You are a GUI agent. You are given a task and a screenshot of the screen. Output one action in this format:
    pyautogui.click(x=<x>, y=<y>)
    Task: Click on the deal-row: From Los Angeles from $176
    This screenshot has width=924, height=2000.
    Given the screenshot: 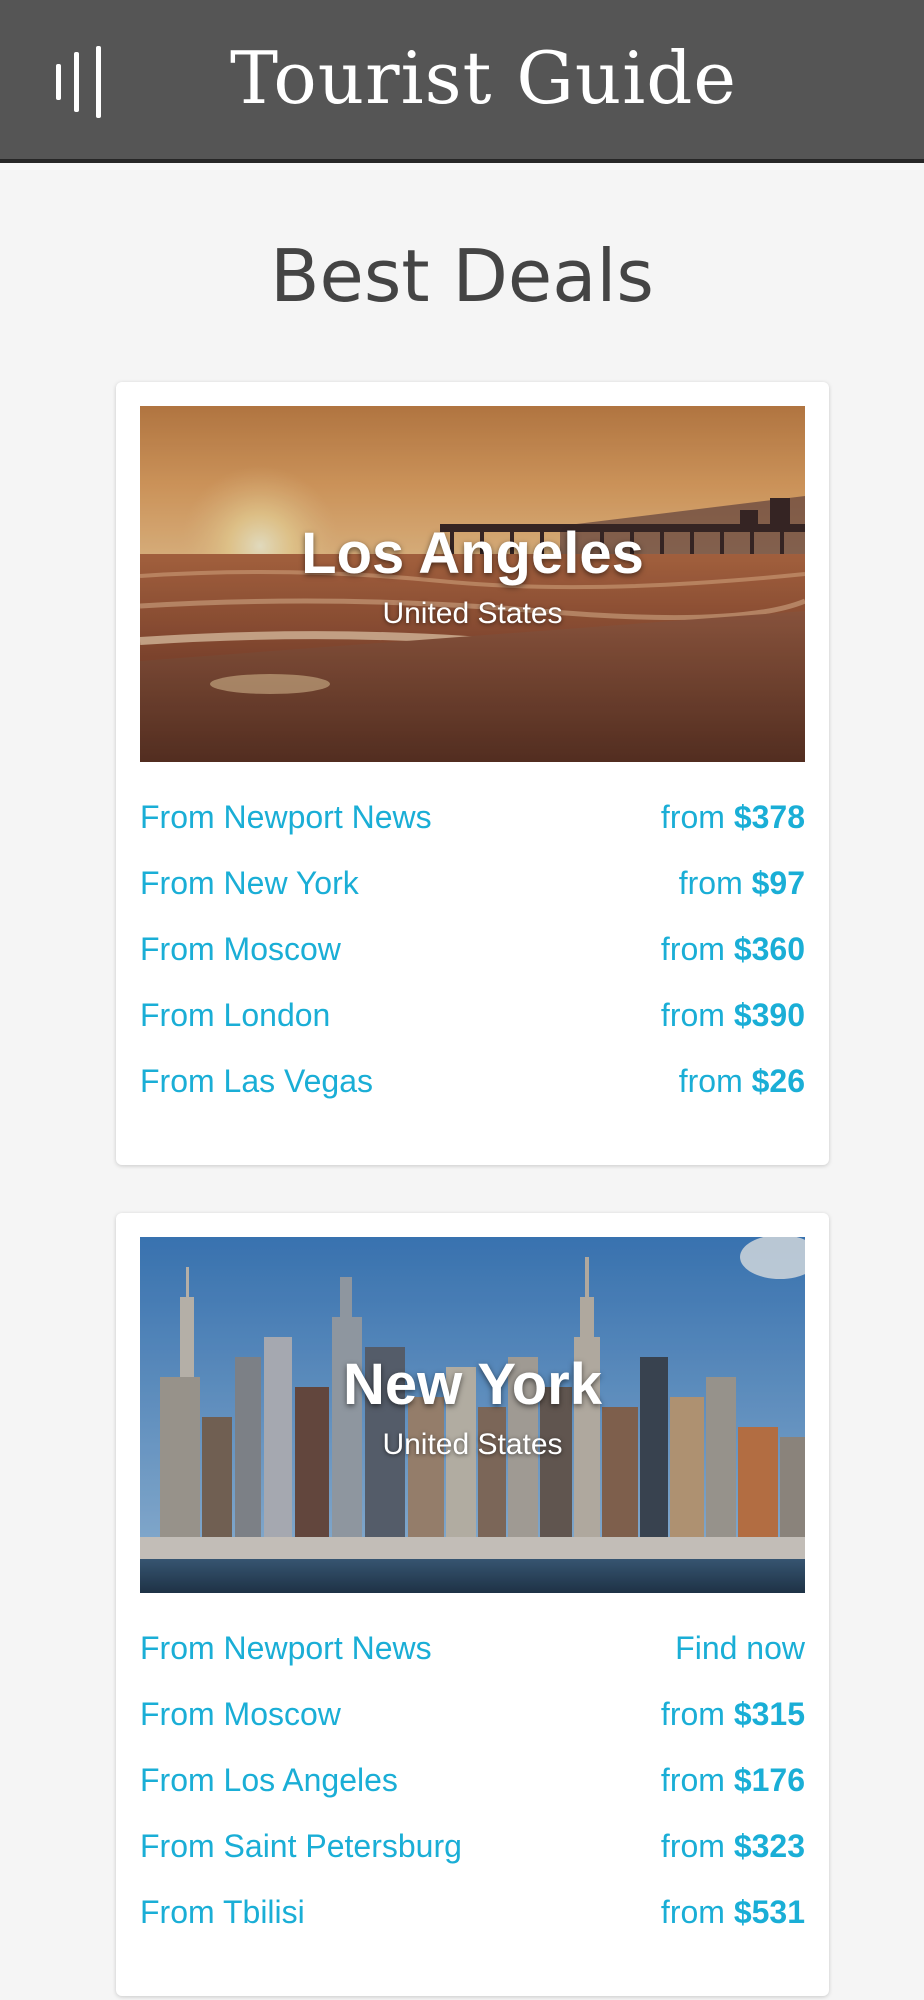 What is the action you would take?
    pyautogui.click(x=472, y=1780)
    